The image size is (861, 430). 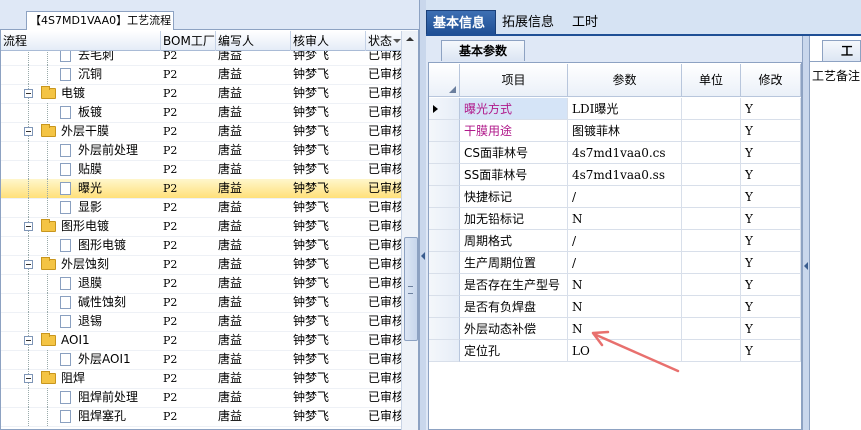 What do you see at coordinates (483, 50) in the screenshot?
I see `tab-basic-params: 基本参数` at bounding box center [483, 50].